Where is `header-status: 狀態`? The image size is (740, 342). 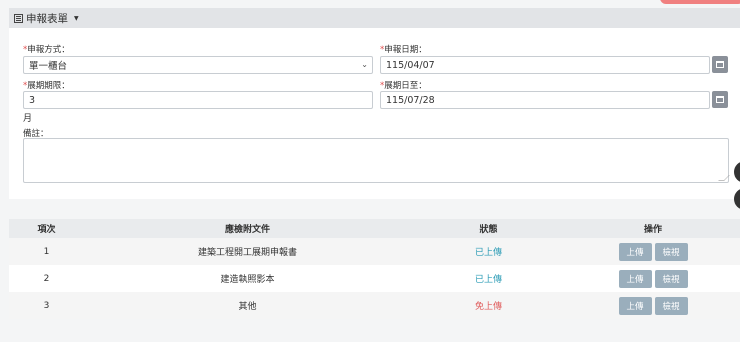
header-status: 狀態 is located at coordinates (488, 230).